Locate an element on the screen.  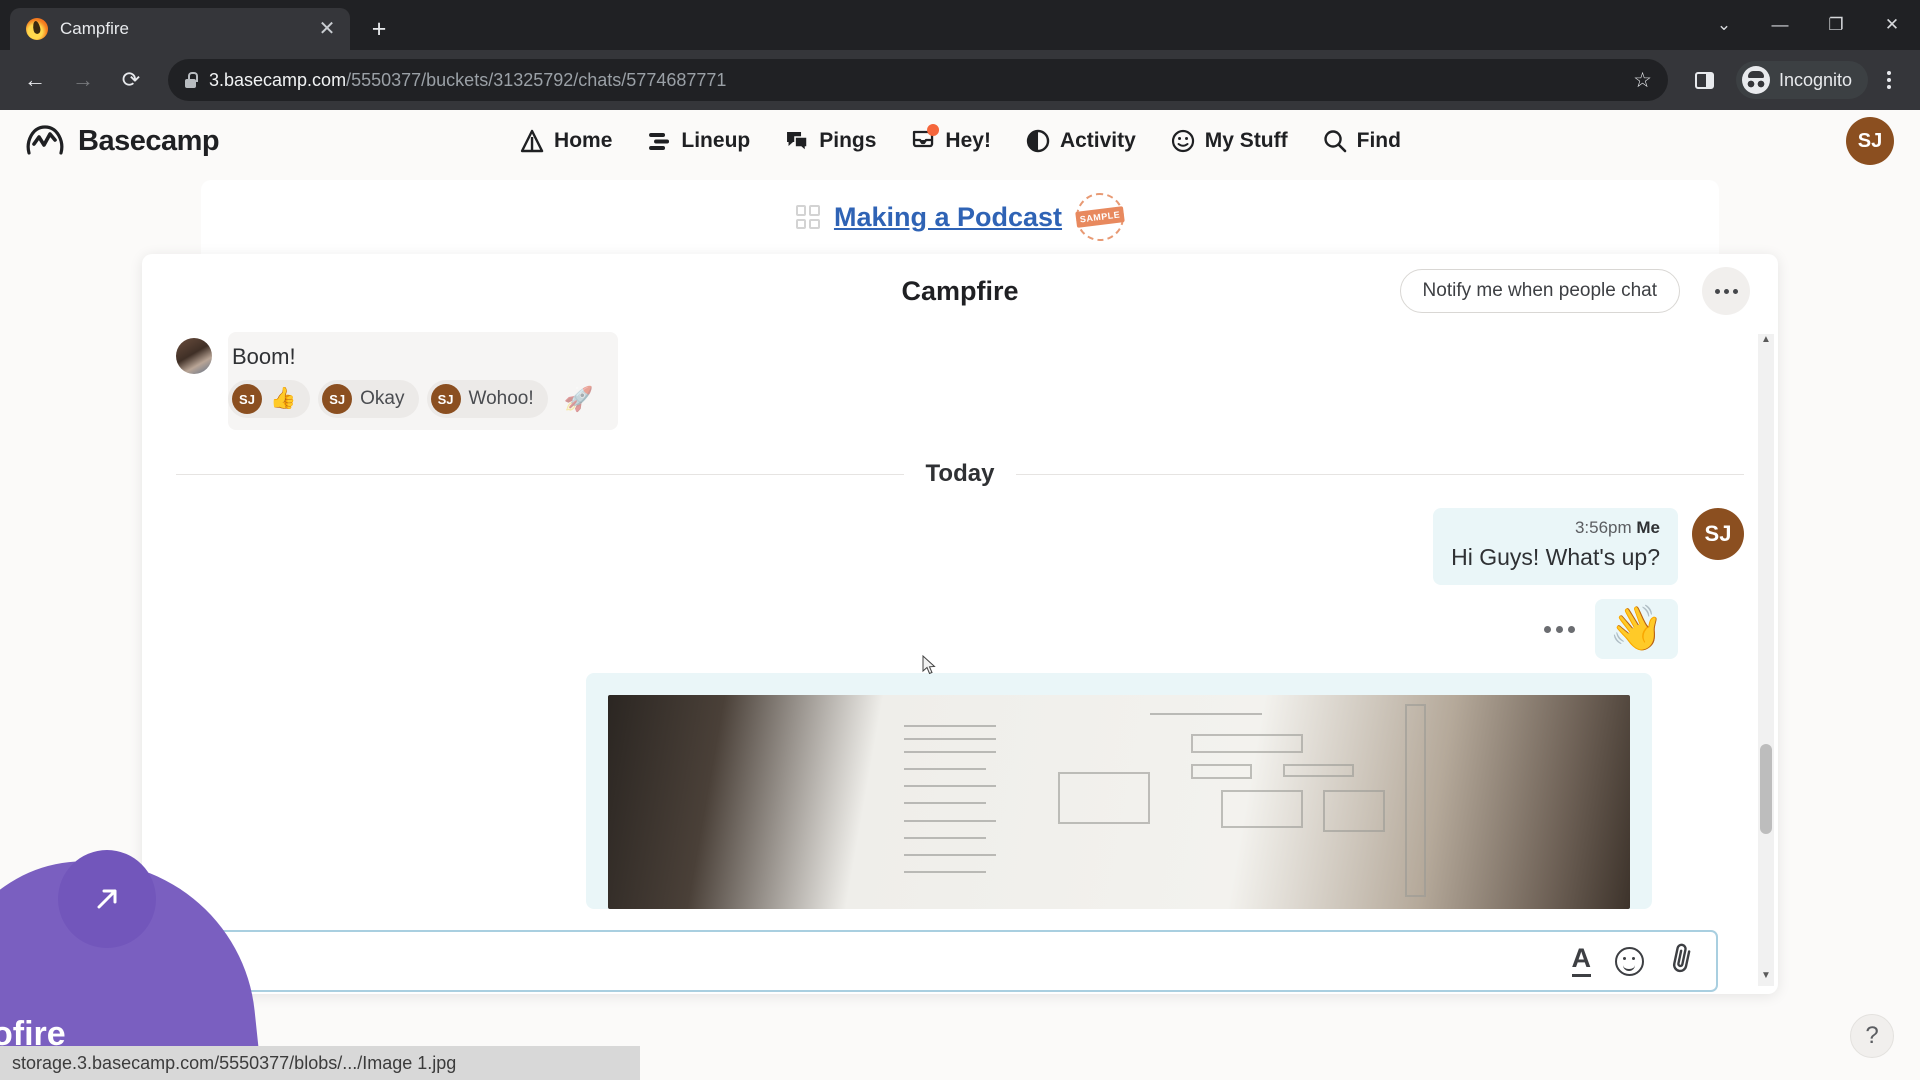
nav-item-home: Home is located at coordinates (565, 141).